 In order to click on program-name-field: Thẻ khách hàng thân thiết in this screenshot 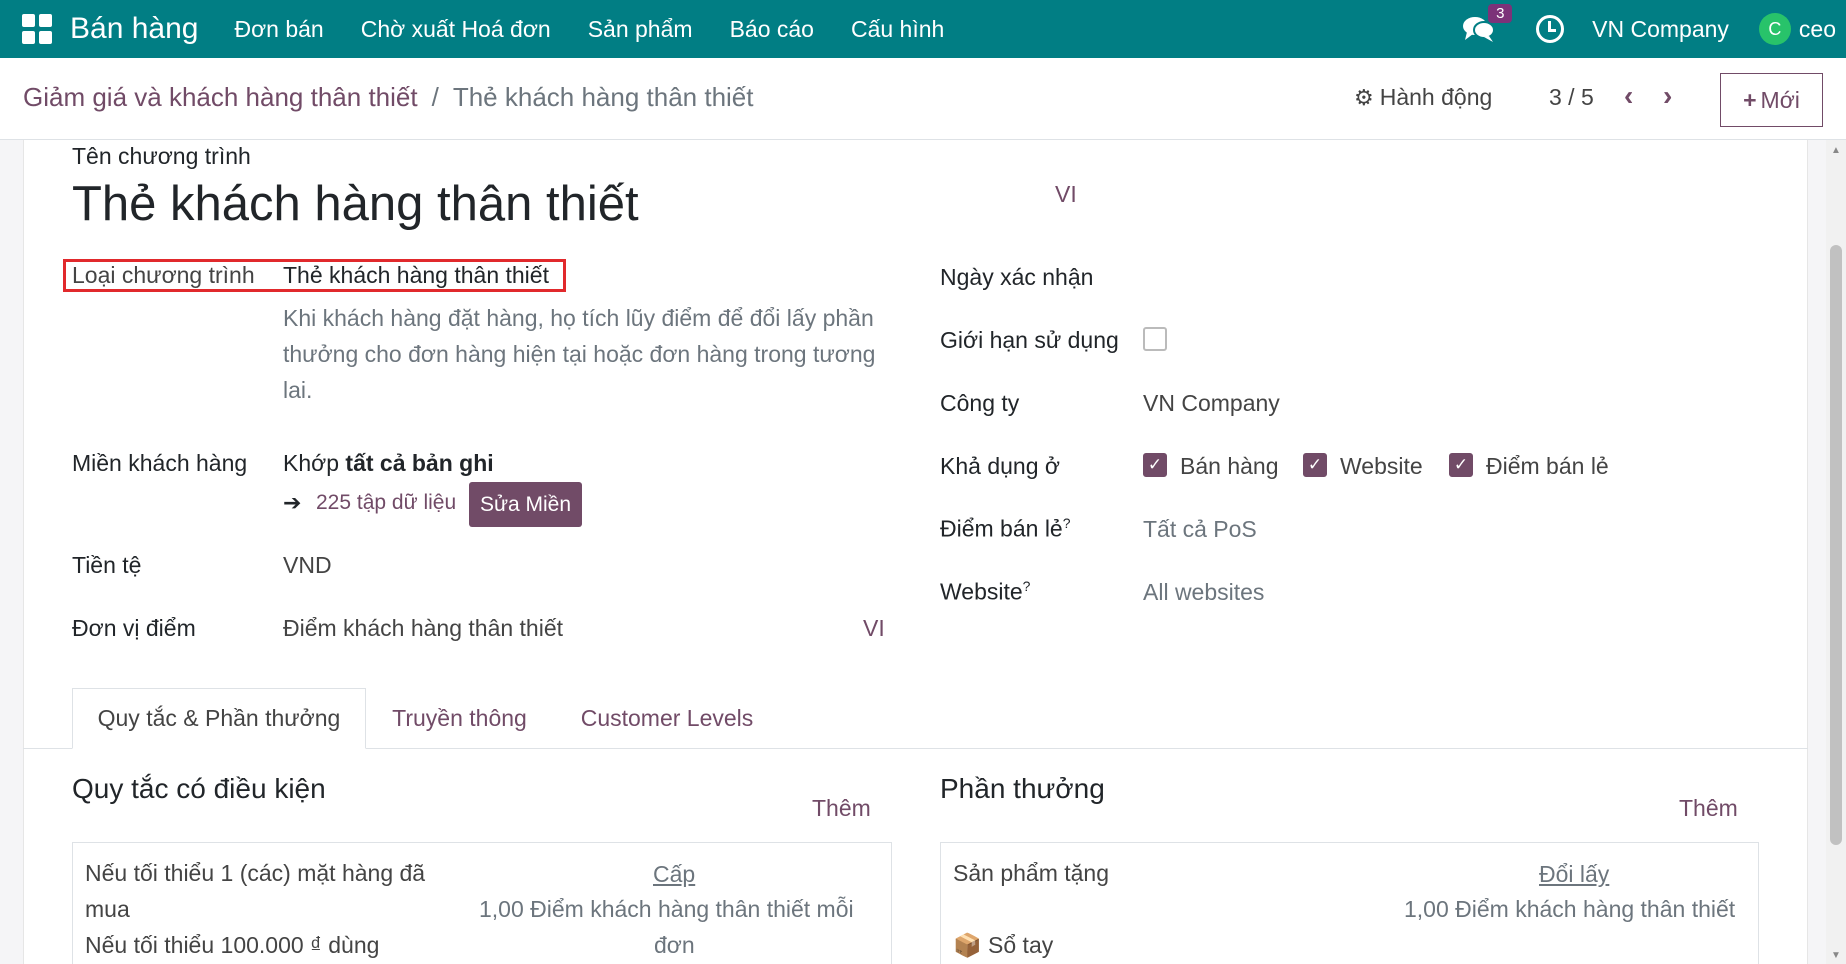, I will do `click(355, 204)`.